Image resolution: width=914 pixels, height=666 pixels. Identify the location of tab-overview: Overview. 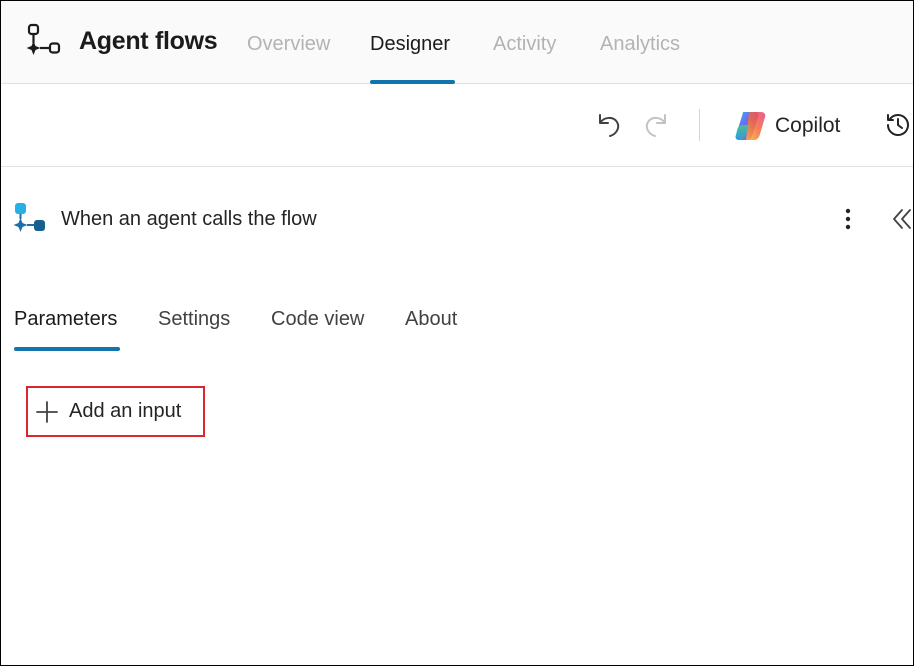
(288, 44).